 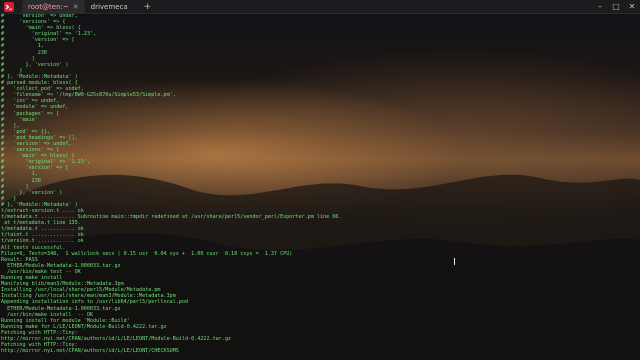 I want to click on tab-drivemeca: drivemeca, so click(x=111, y=7).